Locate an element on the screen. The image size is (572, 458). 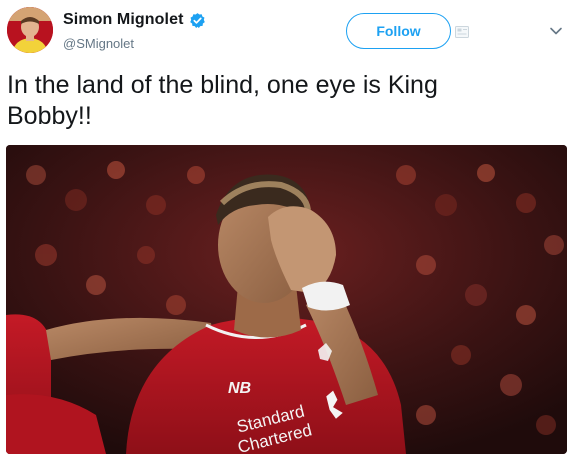
kit-brand-logo: NB is located at coordinates (239, 388).